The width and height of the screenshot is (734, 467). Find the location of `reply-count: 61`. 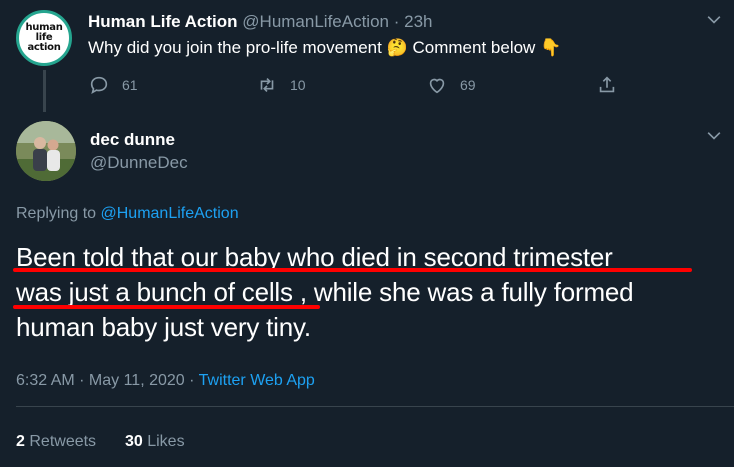

reply-count: 61 is located at coordinates (130, 85).